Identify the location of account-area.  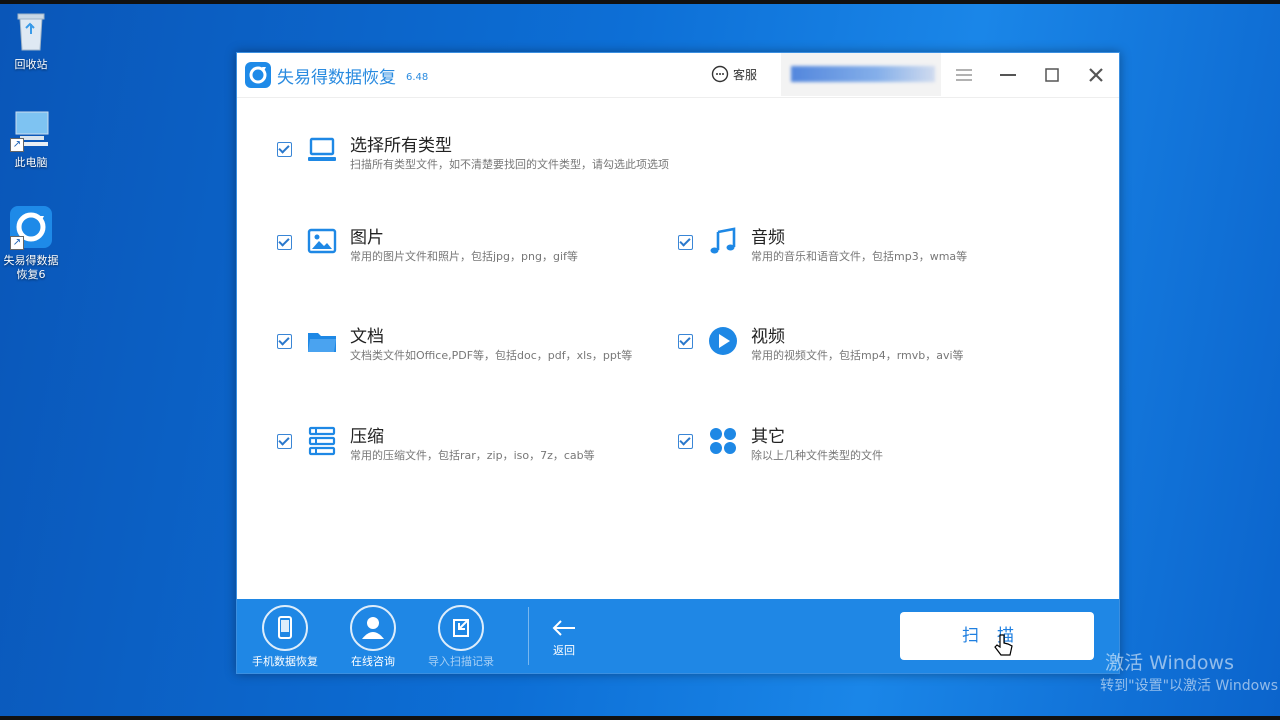
(861, 74).